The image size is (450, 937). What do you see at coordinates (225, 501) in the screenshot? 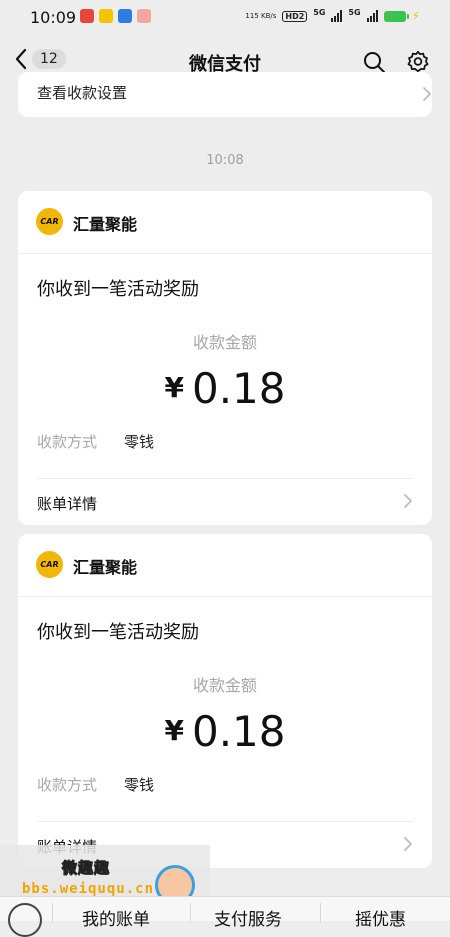
I see `bill-details-link: 账单详情` at bounding box center [225, 501].